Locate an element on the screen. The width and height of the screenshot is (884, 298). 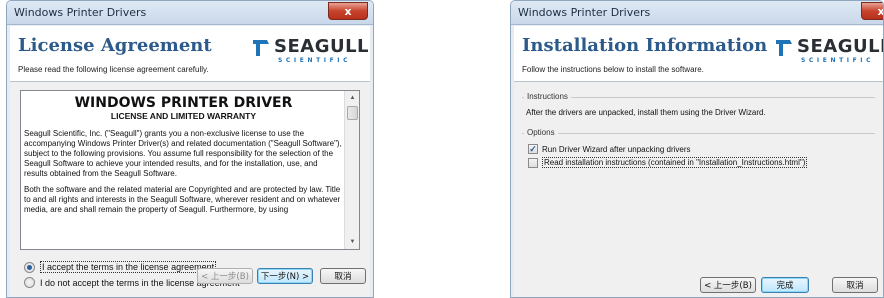
scroll-thumb is located at coordinates (352, 113).